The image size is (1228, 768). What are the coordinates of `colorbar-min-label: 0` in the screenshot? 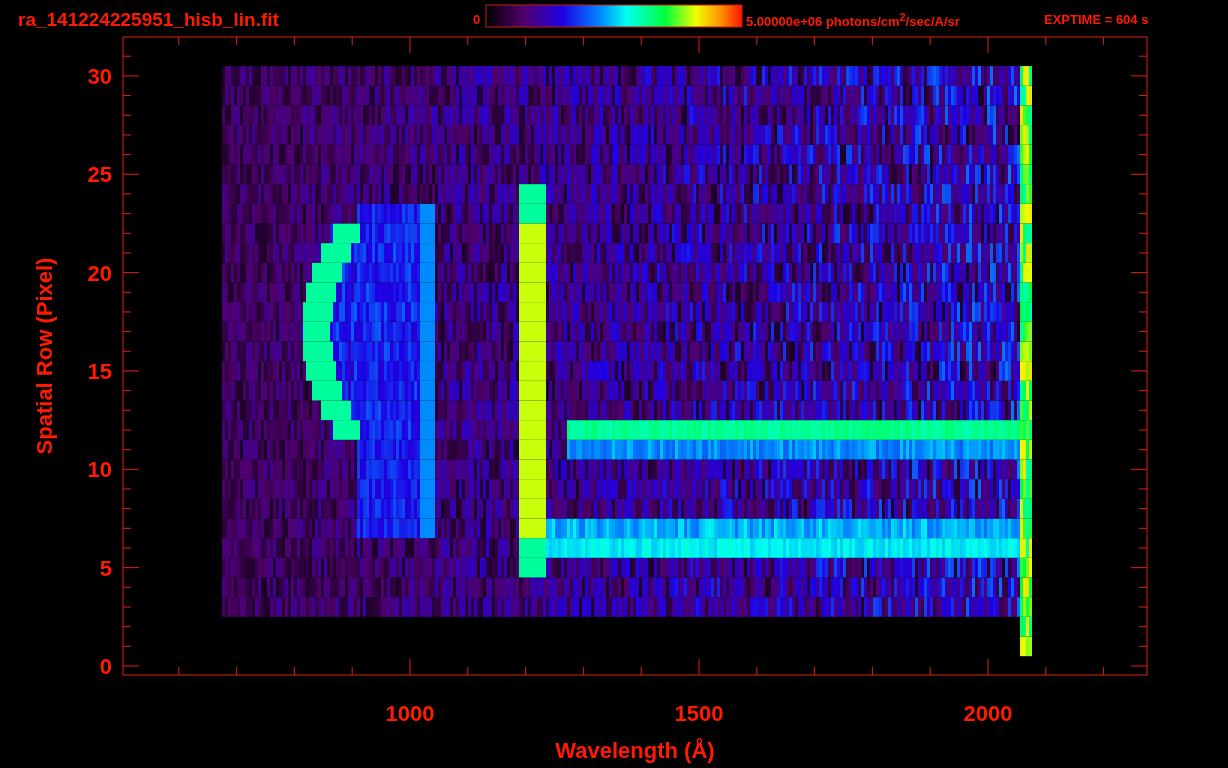 It's located at (477, 19).